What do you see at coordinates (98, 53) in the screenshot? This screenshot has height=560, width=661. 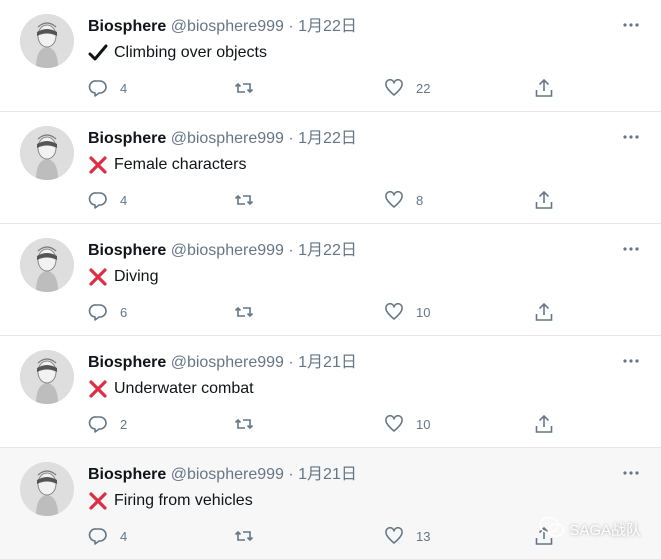 I see `check-mark-icon` at bounding box center [98, 53].